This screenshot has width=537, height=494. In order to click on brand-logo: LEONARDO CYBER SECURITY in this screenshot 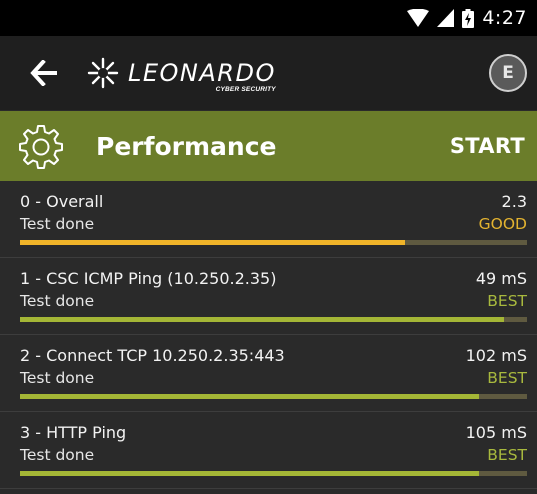, I will do `click(181, 74)`.